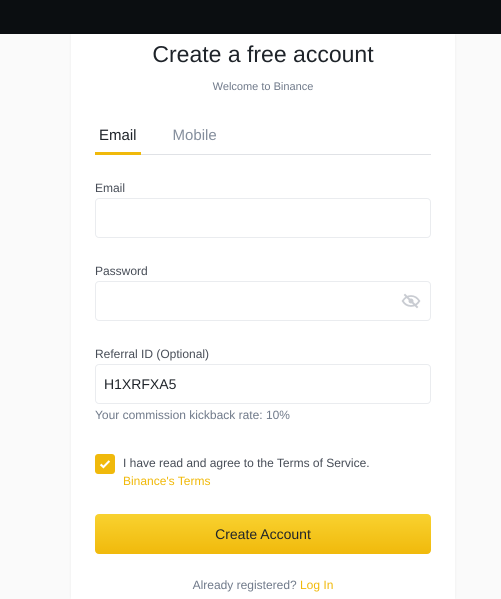  Describe the element at coordinates (263, 87) in the screenshot. I see `subtitle: Welcome to Binance` at that location.